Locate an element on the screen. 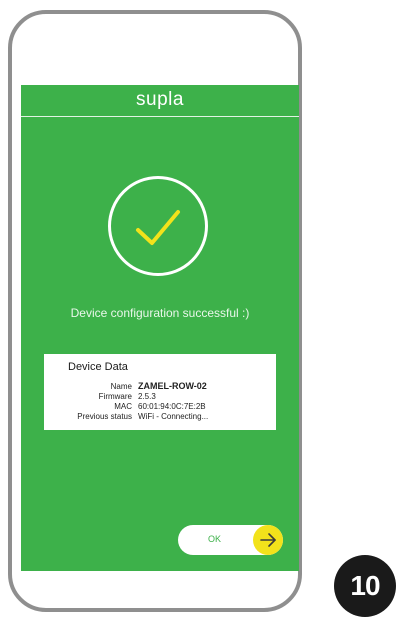  success-indicator is located at coordinates (158, 226).